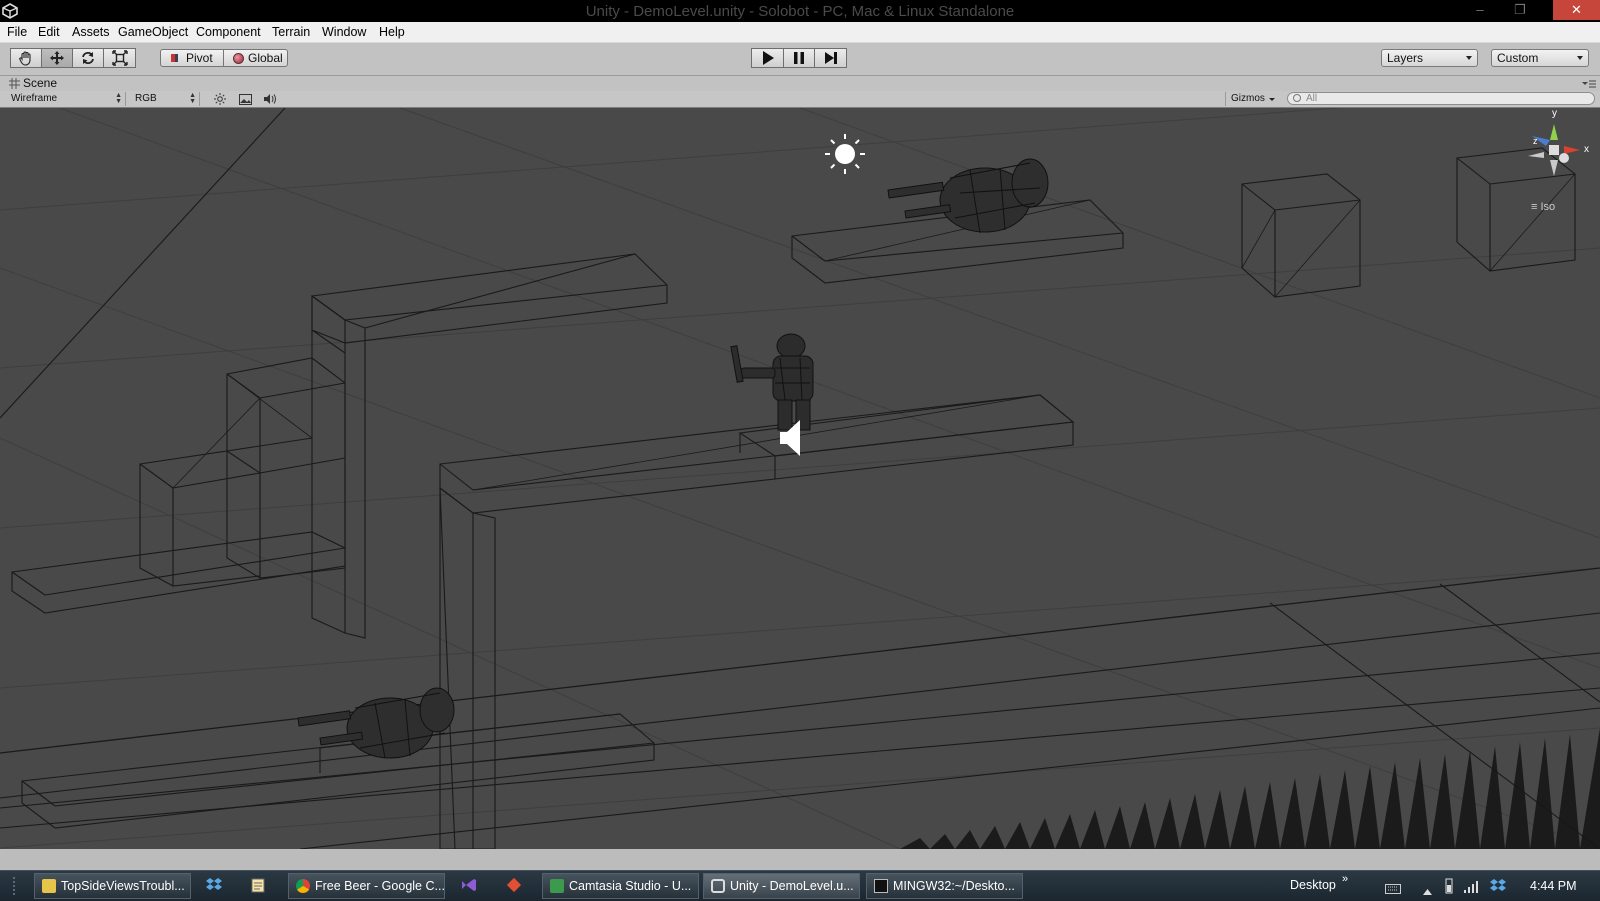  Describe the element at coordinates (800, 99) in the screenshot. I see `scene-view-toolbar: Wireframe ▲ ▼ RGB ▲ ▼ Gizmos All` at that location.